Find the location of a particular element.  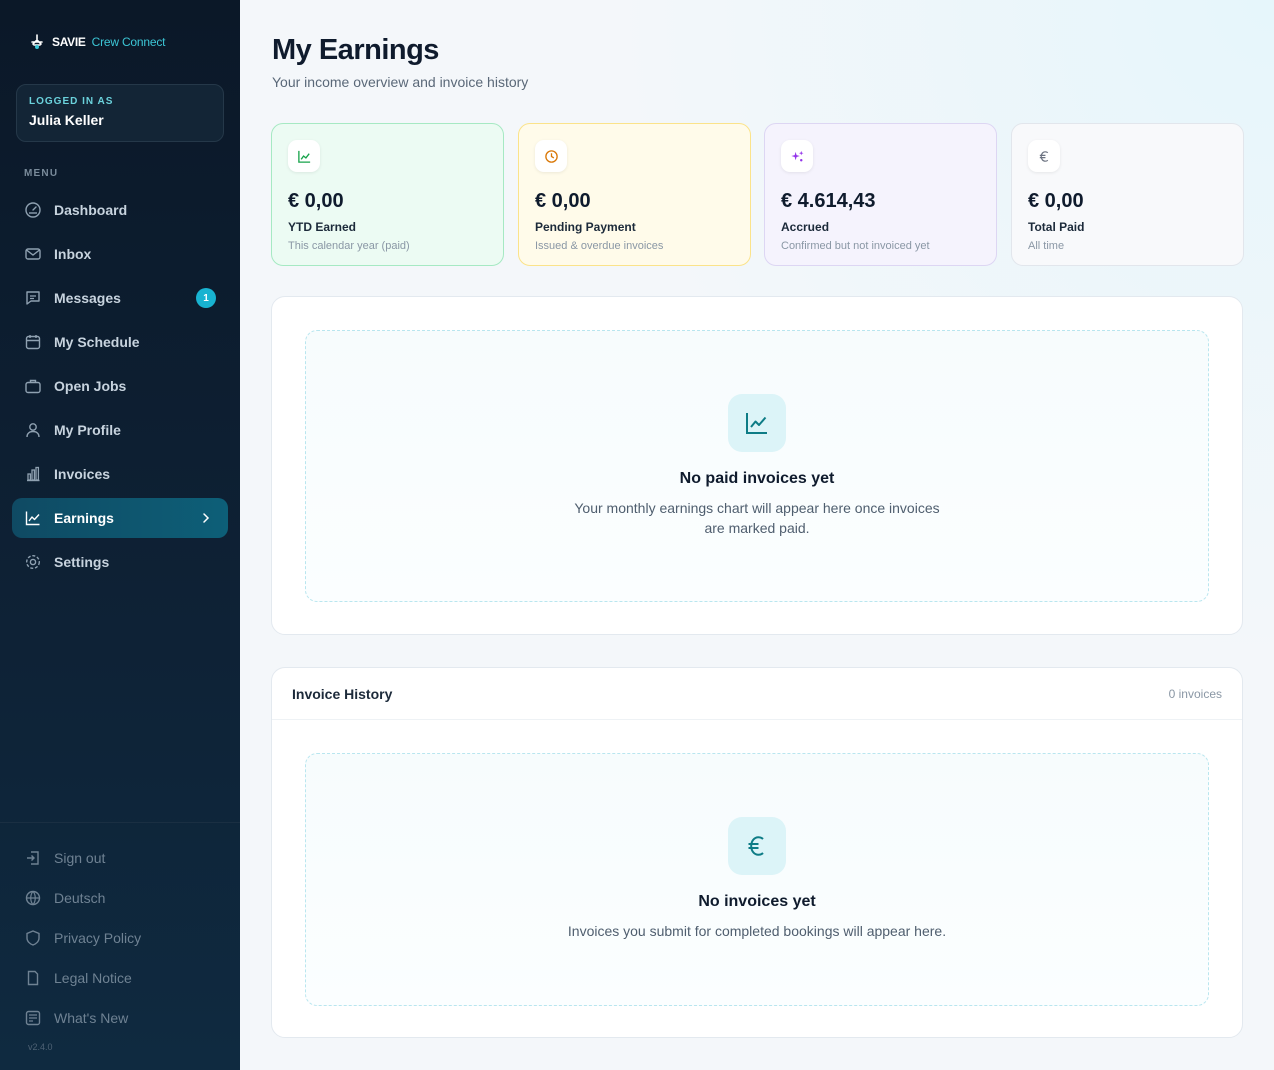

messages-icon is located at coordinates (33, 298).